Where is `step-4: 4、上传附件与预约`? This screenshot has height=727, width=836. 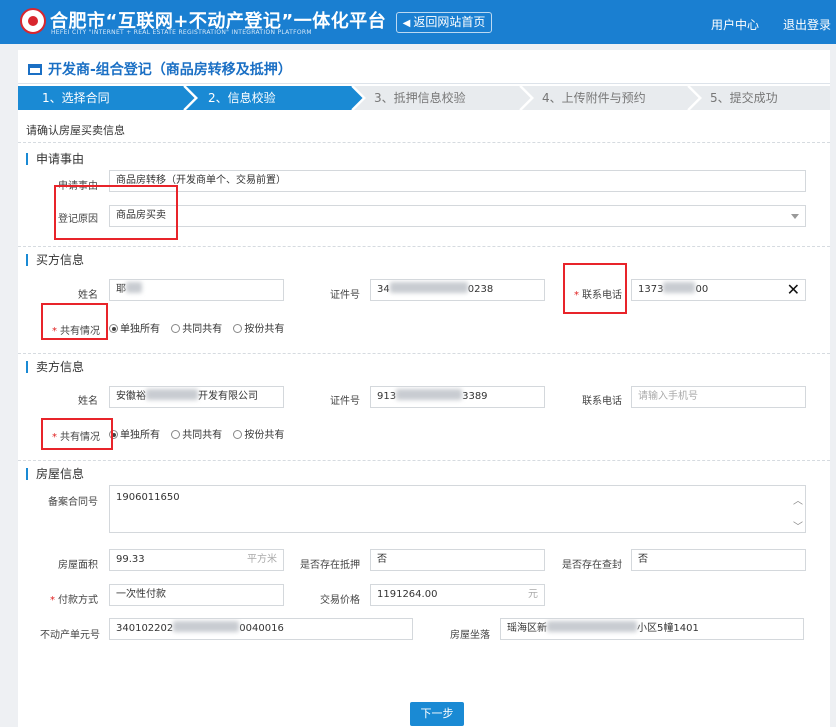 step-4: 4、上传附件与预约 is located at coordinates (594, 98).